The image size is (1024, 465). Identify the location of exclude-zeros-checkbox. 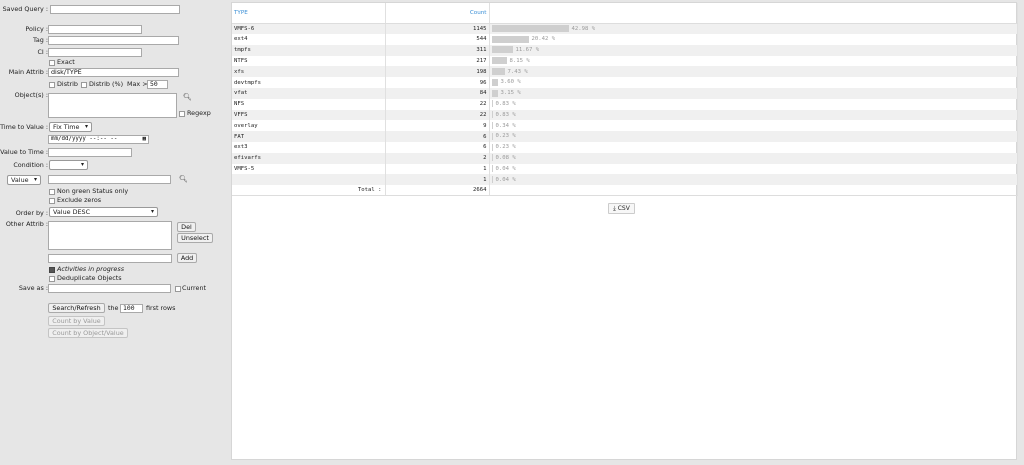
(52, 201).